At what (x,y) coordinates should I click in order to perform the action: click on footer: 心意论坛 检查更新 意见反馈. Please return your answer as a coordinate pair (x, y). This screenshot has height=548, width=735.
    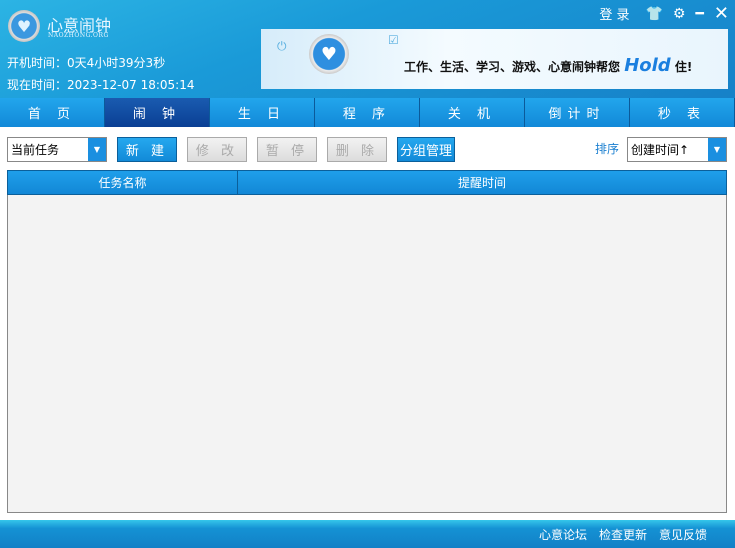
    Looking at the image, I should click on (367, 534).